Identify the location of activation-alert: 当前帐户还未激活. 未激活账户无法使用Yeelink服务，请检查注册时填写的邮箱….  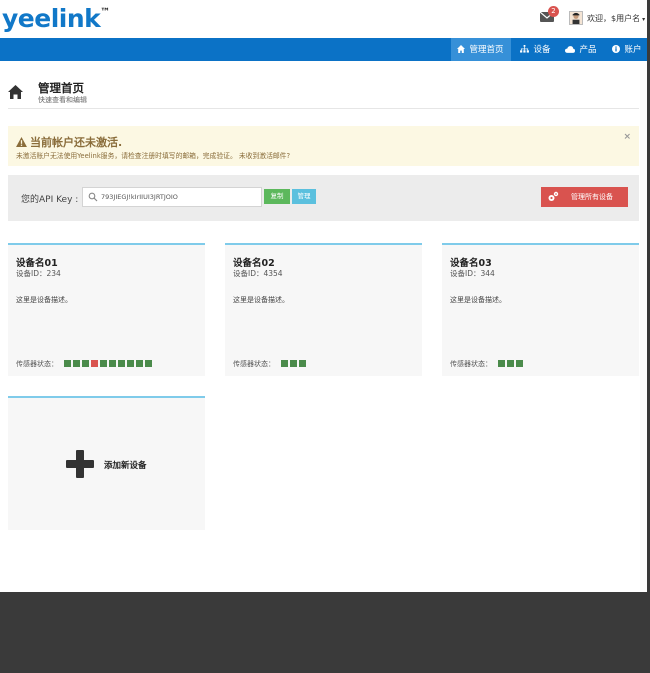
(323, 146).